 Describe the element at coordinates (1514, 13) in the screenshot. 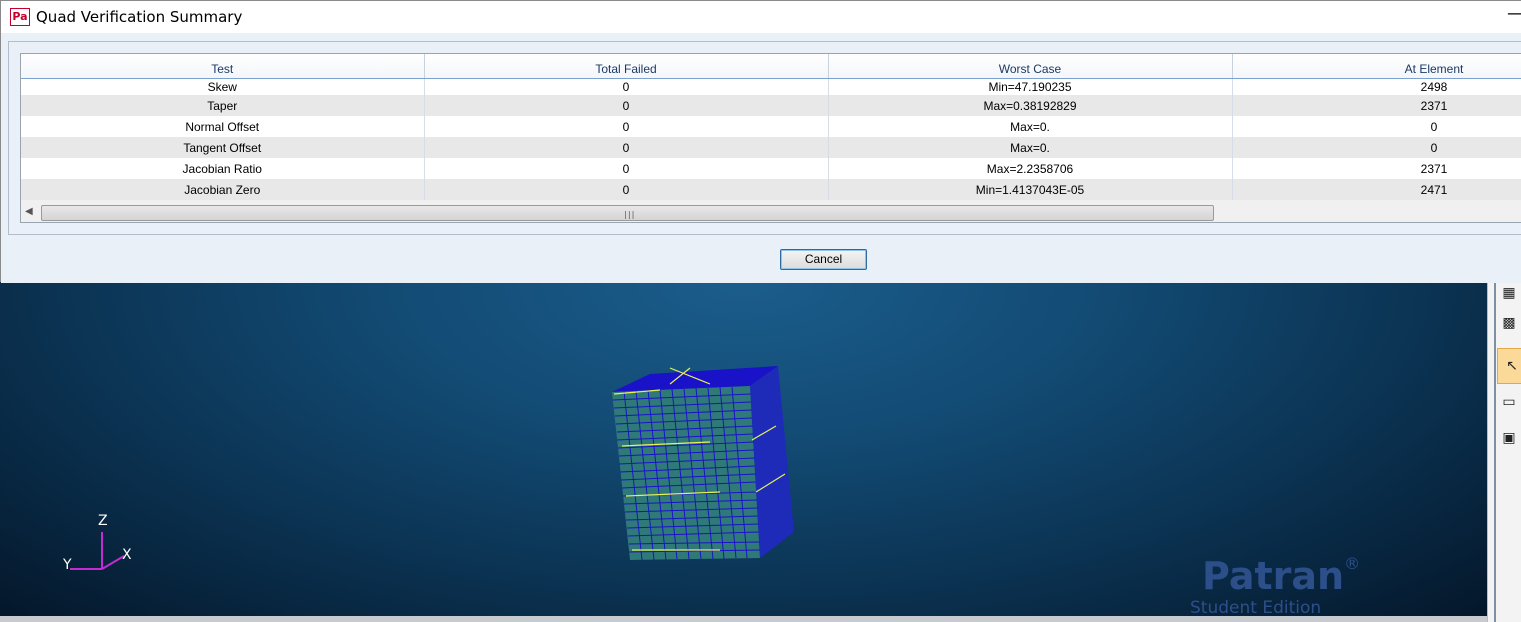

I see `minimize-button: —` at that location.